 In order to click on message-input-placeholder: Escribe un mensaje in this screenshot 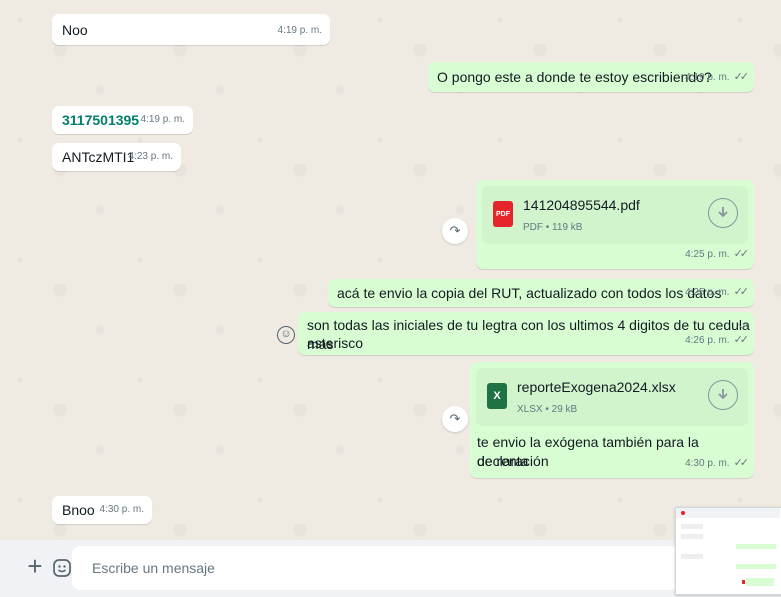, I will do `click(153, 568)`.